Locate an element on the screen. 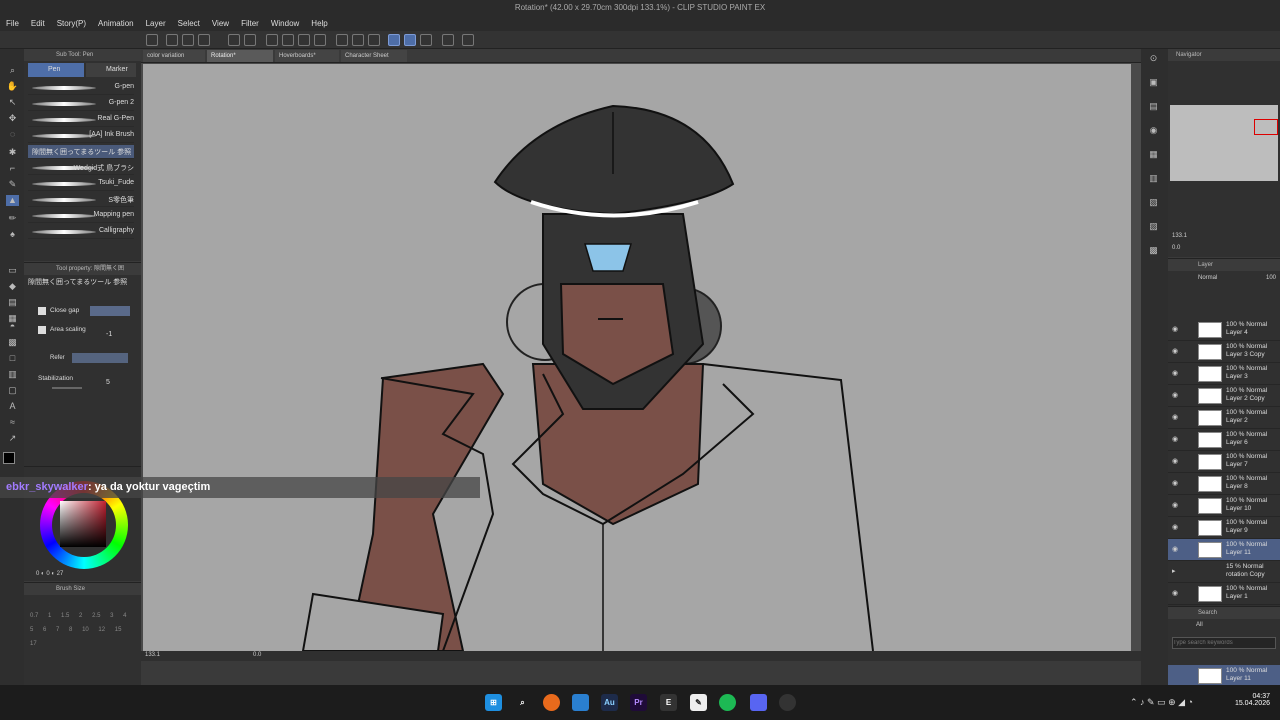 This screenshot has height=720, width=1280. opacity-value: 100 is located at coordinates (1271, 278).